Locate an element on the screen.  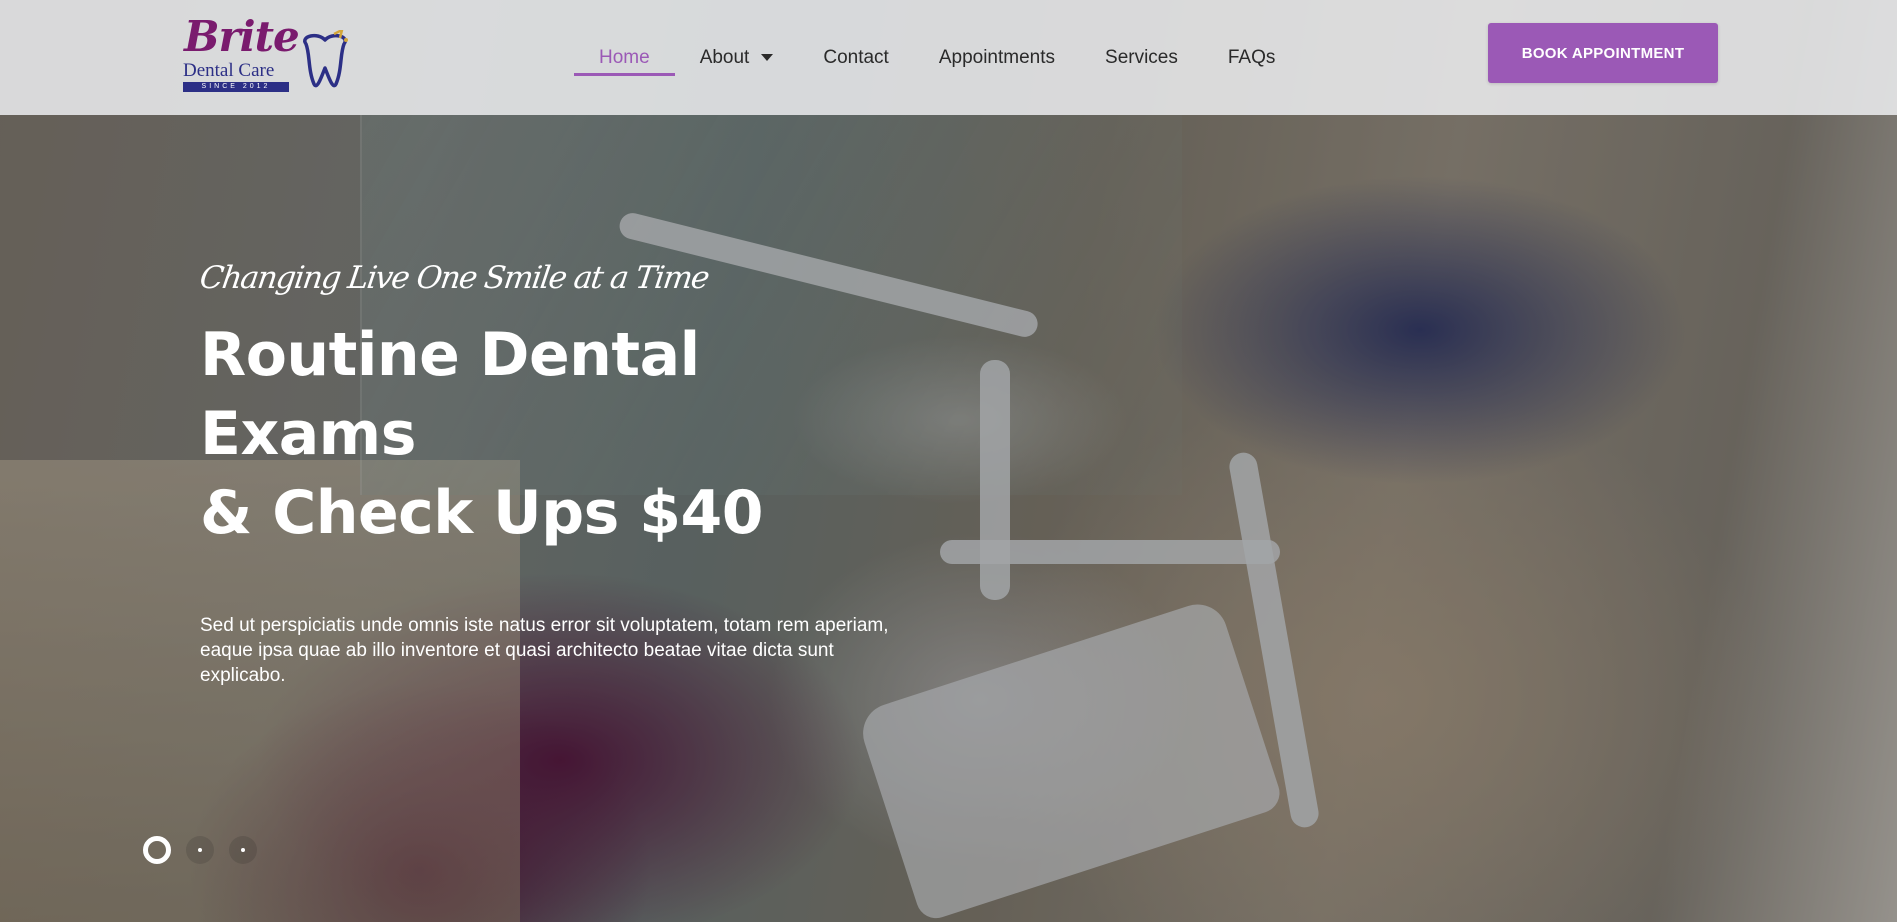
logo-subtitle: Dental Care is located at coordinates (229, 70).